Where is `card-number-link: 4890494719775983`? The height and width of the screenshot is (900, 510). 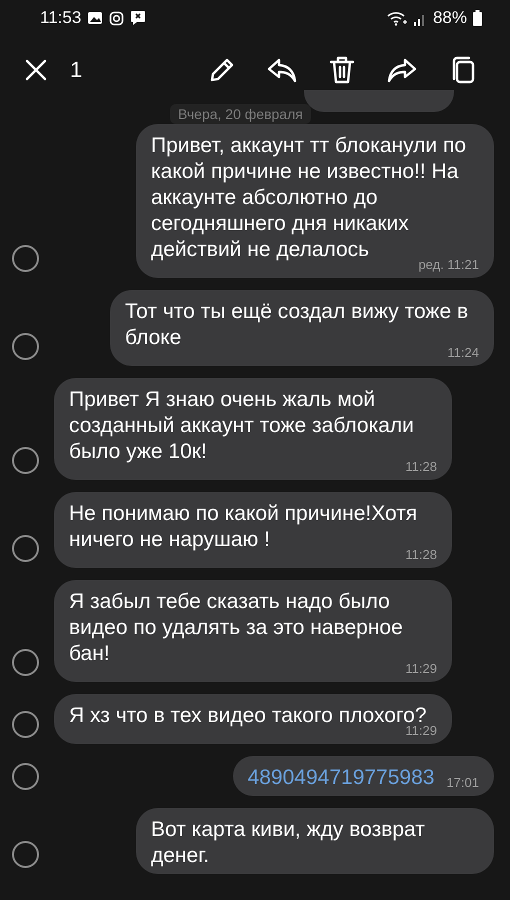 card-number-link: 4890494719775983 is located at coordinates (341, 778).